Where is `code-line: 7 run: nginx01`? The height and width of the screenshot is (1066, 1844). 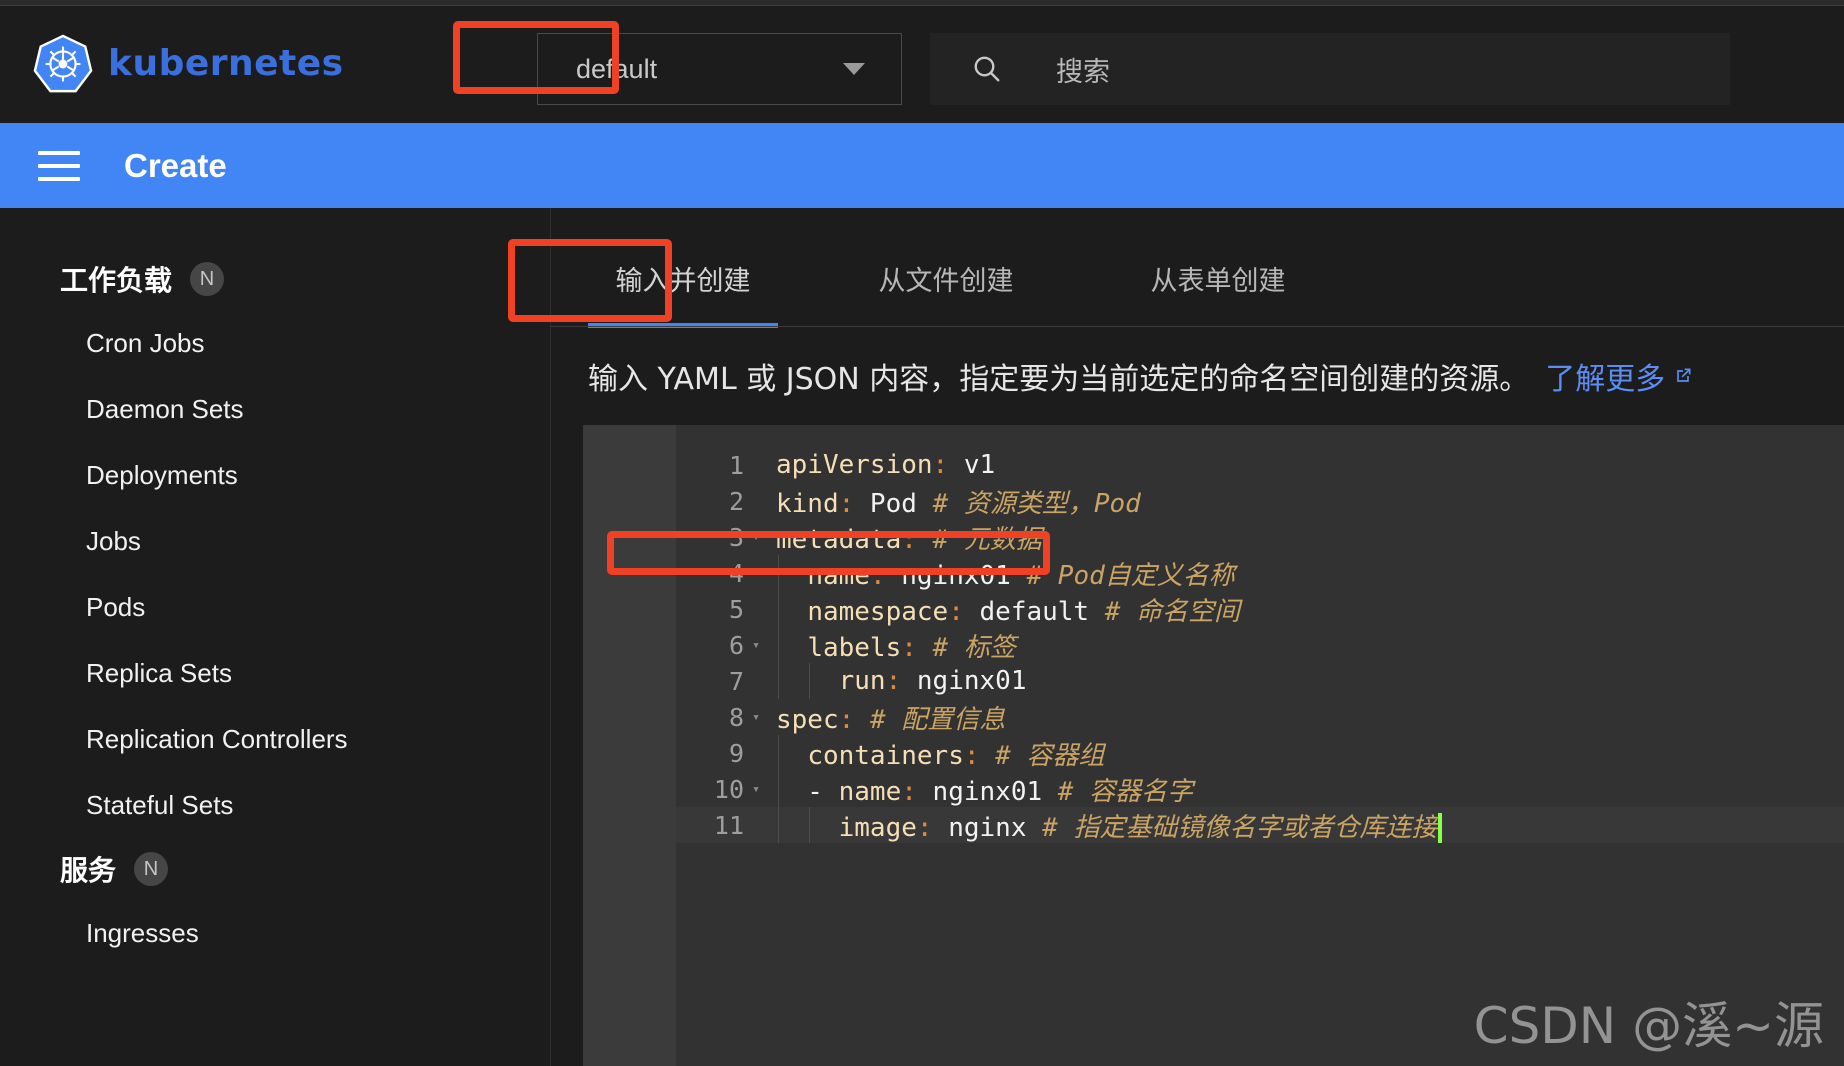 code-line: 7 run: nginx01 is located at coordinates (1260, 681).